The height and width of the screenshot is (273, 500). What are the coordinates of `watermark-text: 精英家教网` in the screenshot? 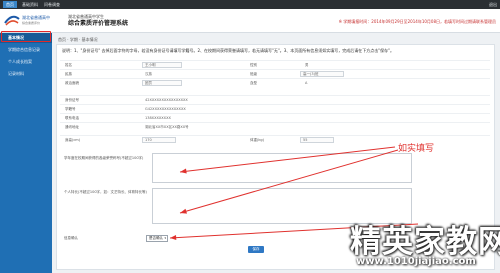 It's located at (425, 242).